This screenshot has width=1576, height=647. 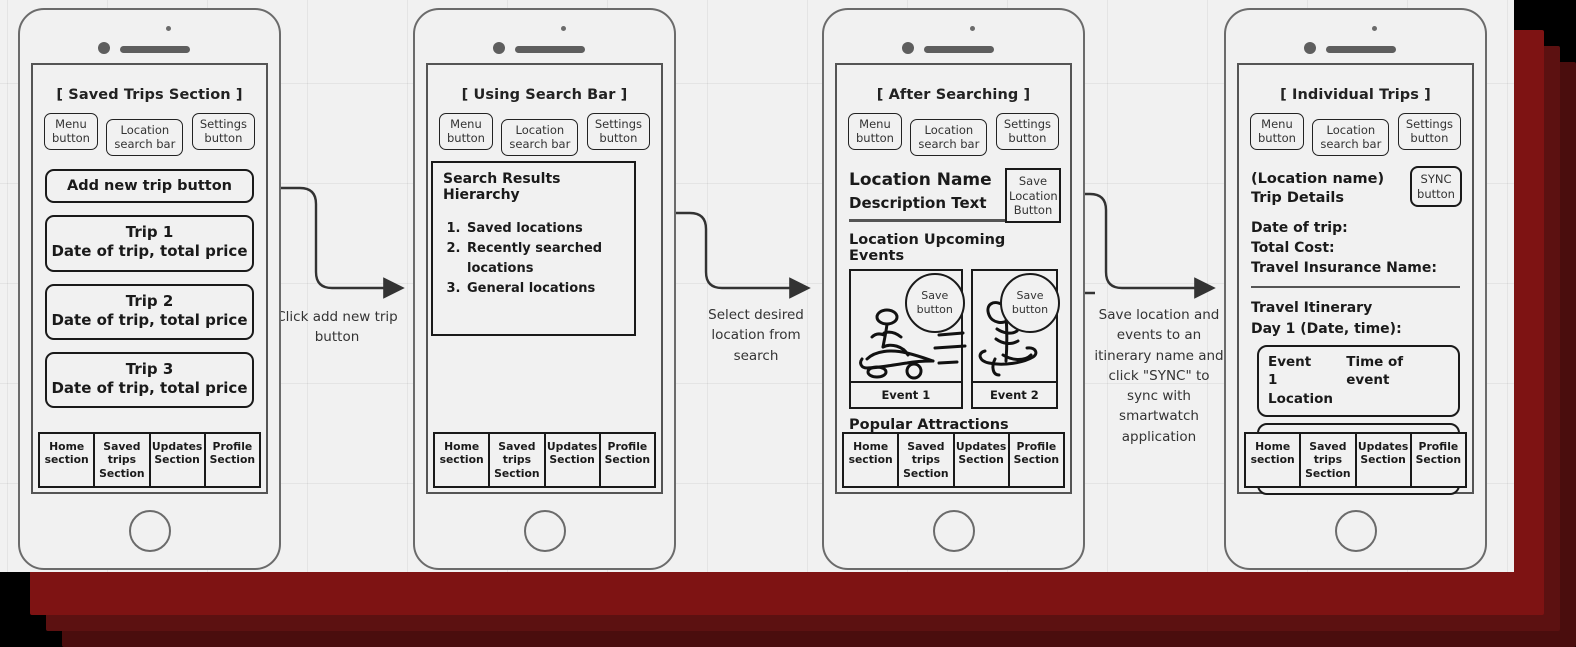 What do you see at coordinates (929, 424) in the screenshot?
I see `popular-attractions-heading: Popular Attractions` at bounding box center [929, 424].